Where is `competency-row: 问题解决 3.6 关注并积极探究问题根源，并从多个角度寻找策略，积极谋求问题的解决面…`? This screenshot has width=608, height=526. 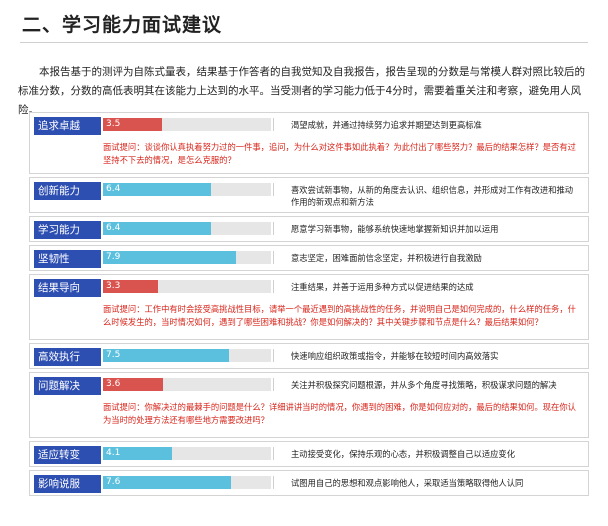 competency-row: 问题解决 3.6 关注并积极探究问题根源，并从多个角度寻找策略，积极谋求问题的解决面… is located at coordinates (309, 405).